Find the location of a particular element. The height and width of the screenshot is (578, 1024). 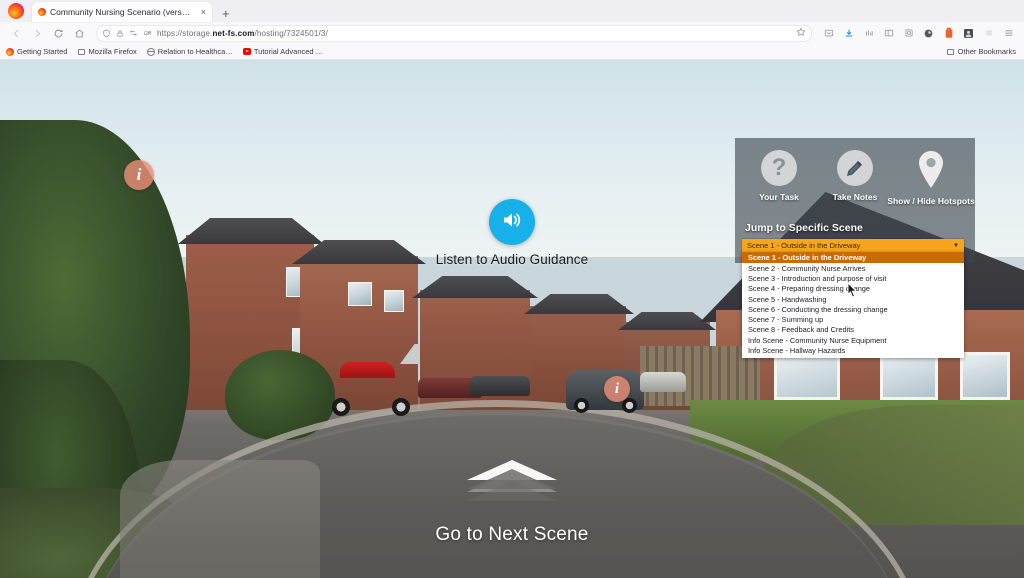

home-button is located at coordinates (79, 33).